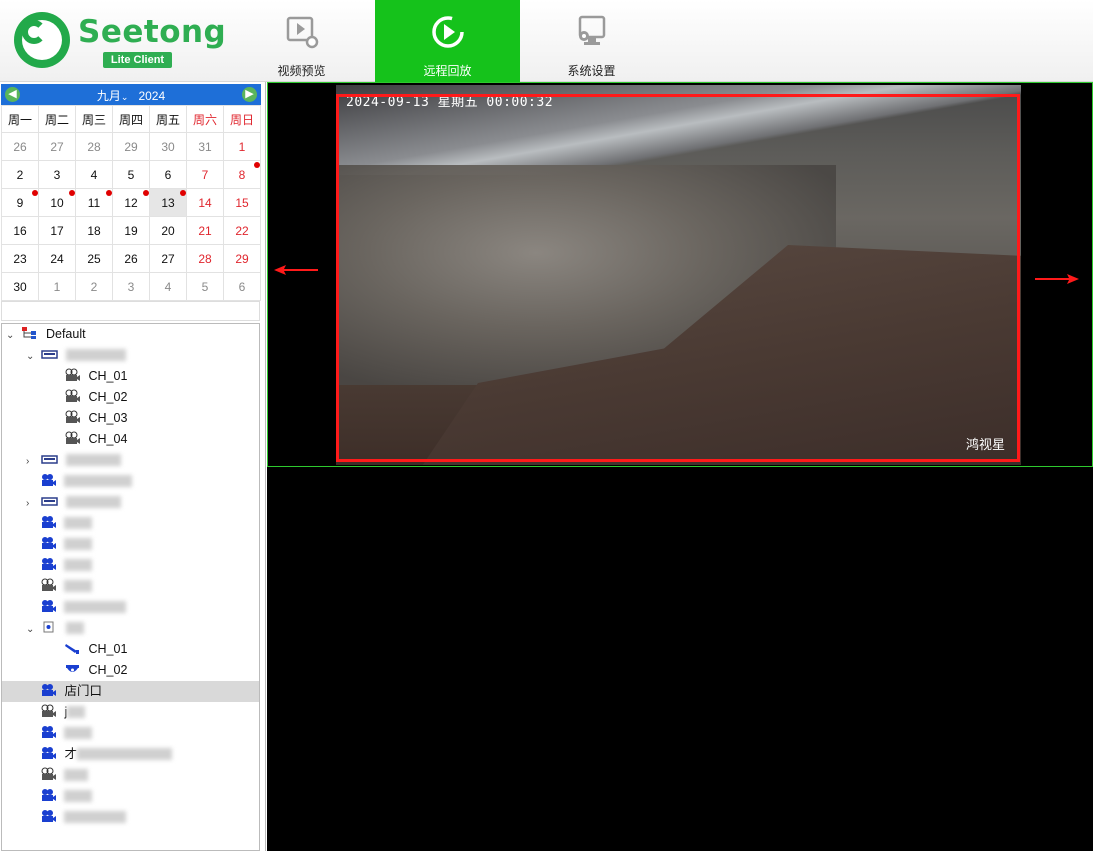  What do you see at coordinates (205, 146) in the screenshot?
I see `calendar-day: 31` at bounding box center [205, 146].